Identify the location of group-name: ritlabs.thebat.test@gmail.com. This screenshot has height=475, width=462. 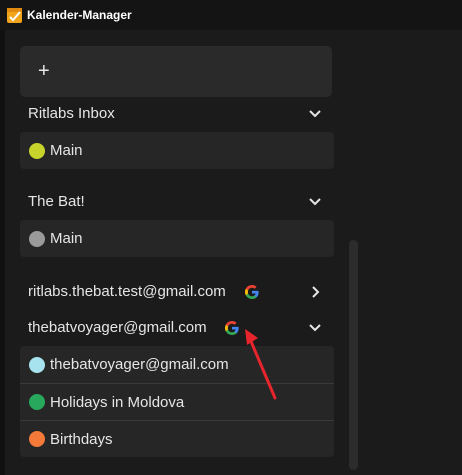
(127, 291).